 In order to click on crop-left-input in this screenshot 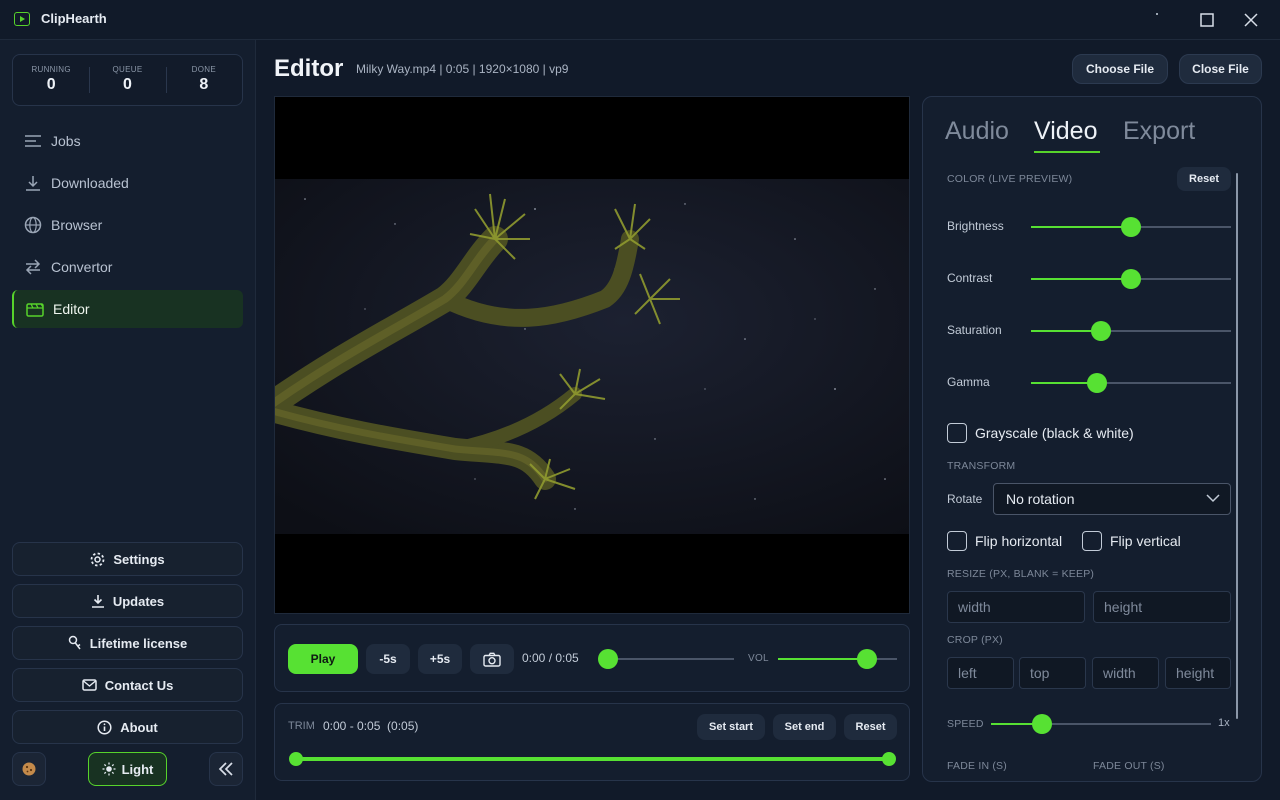, I will do `click(980, 673)`.